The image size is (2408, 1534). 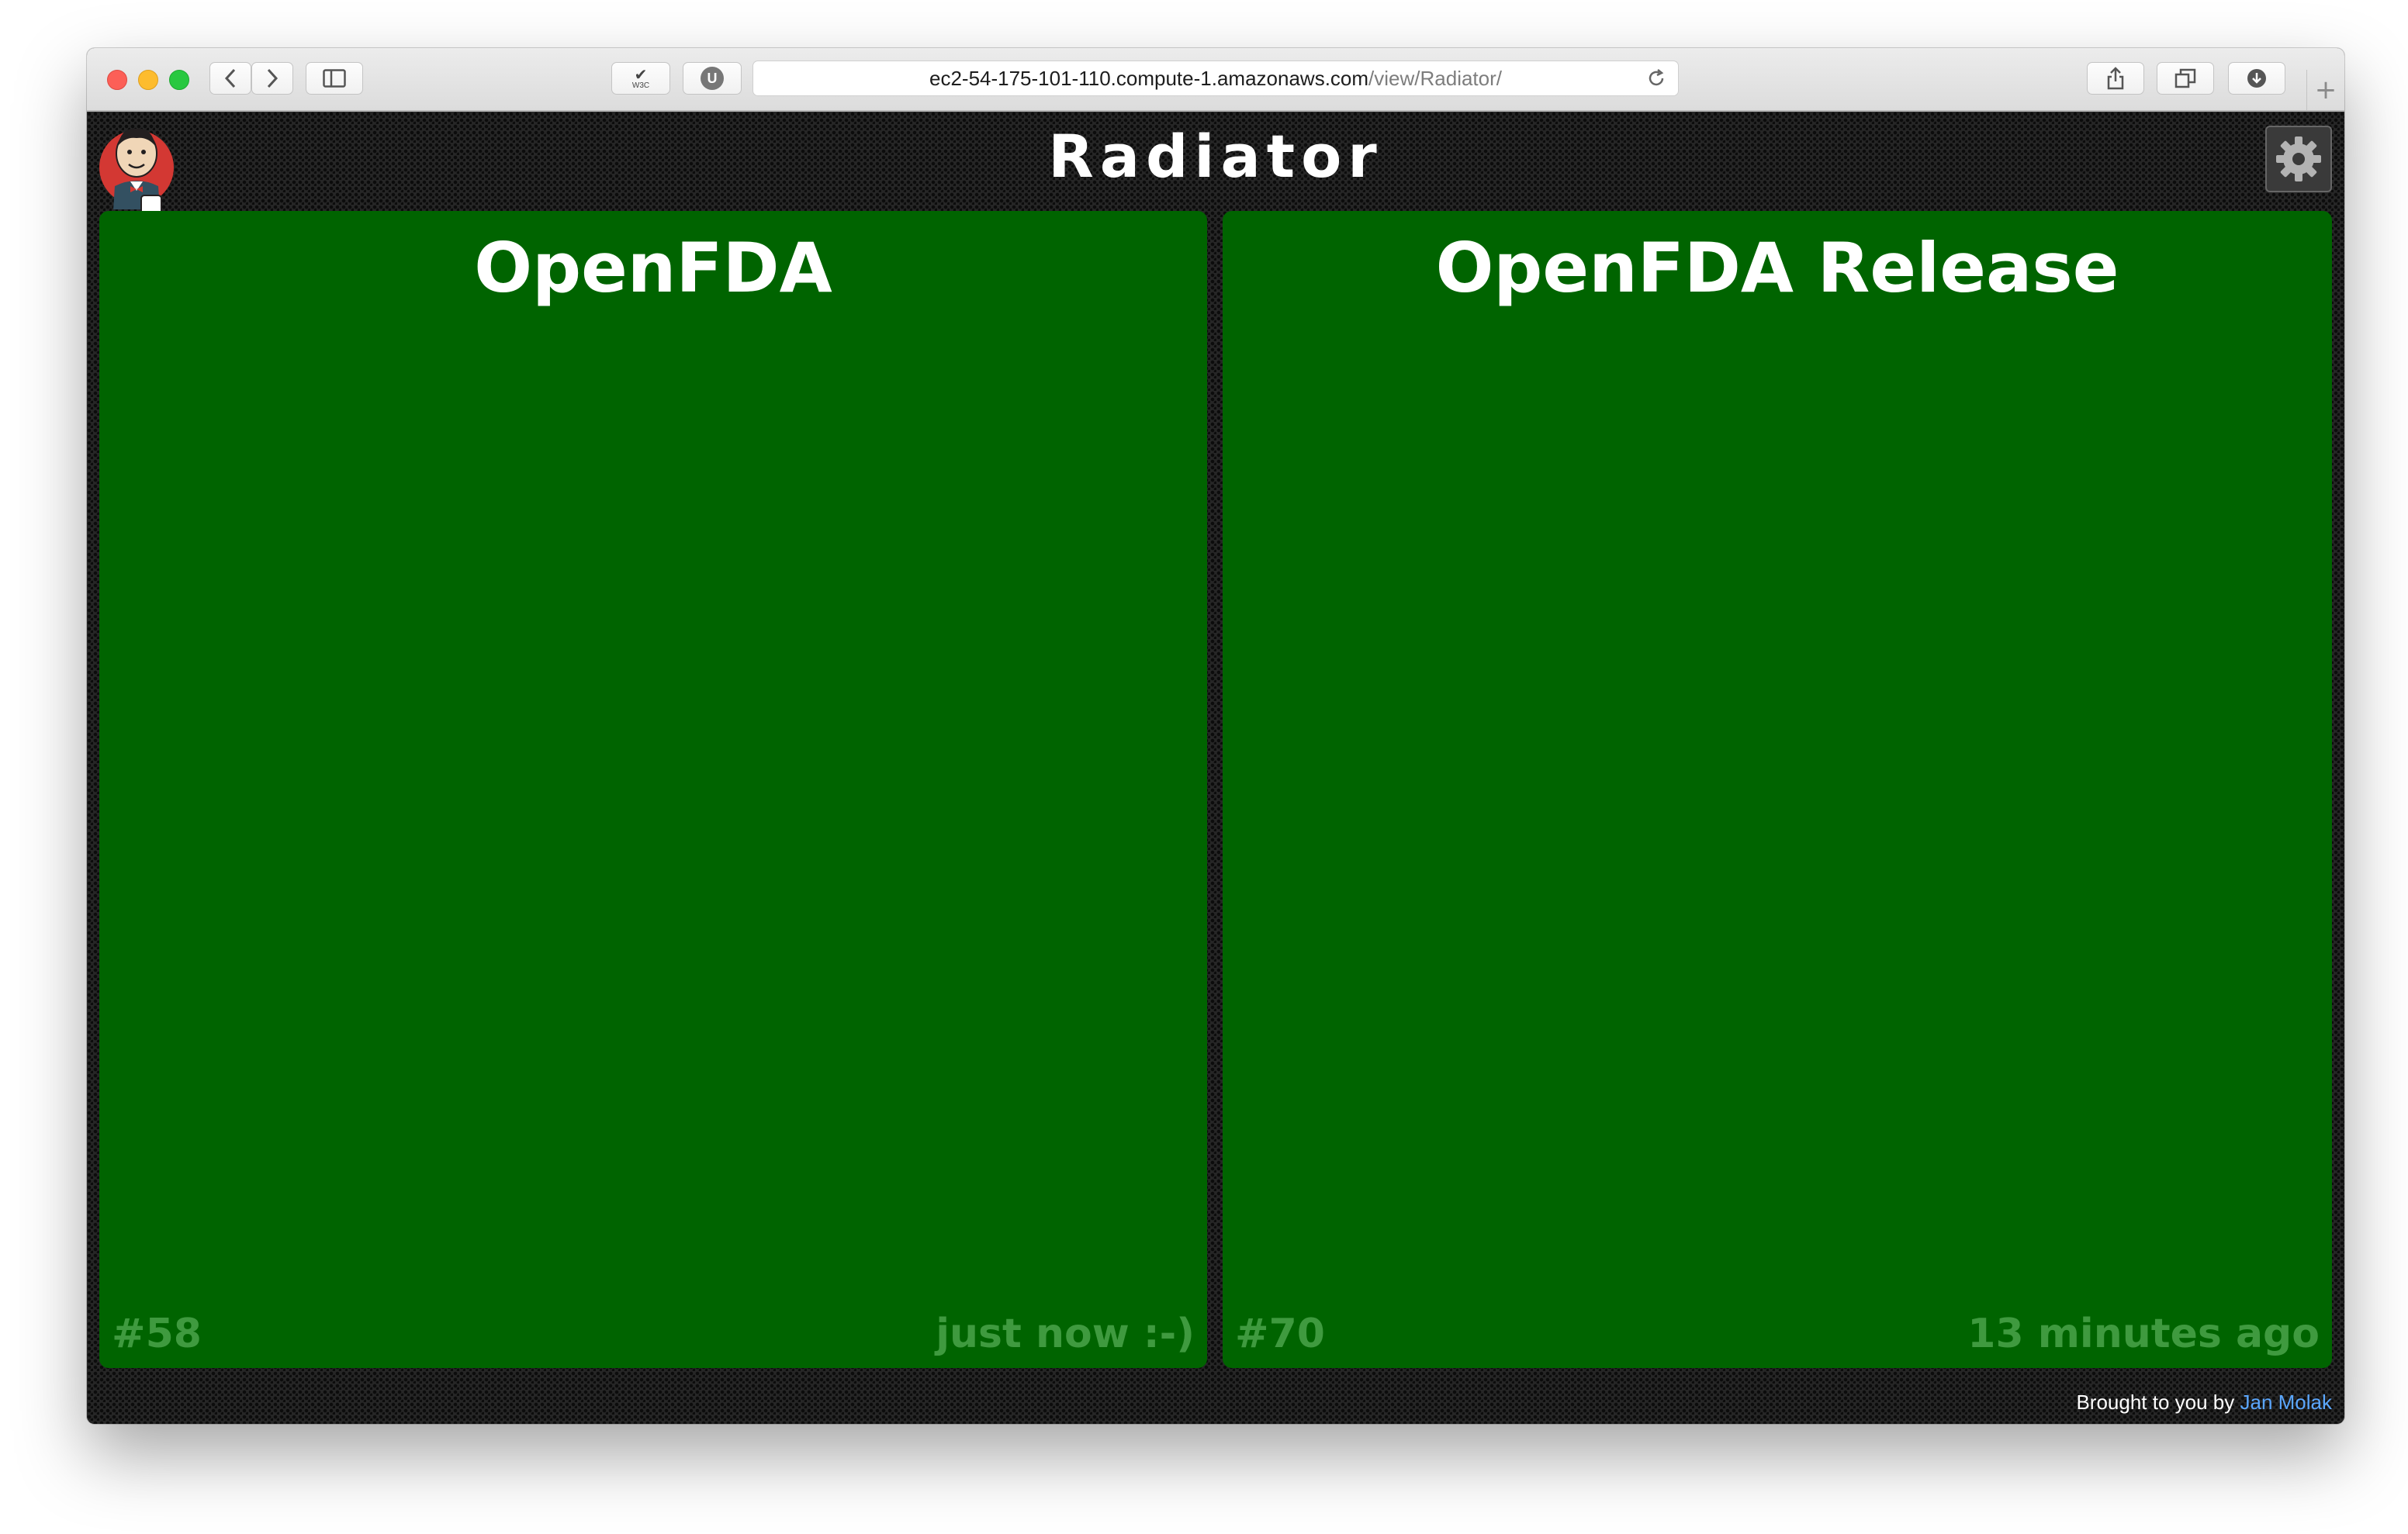 What do you see at coordinates (179, 80) in the screenshot?
I see `zoom-window-button` at bounding box center [179, 80].